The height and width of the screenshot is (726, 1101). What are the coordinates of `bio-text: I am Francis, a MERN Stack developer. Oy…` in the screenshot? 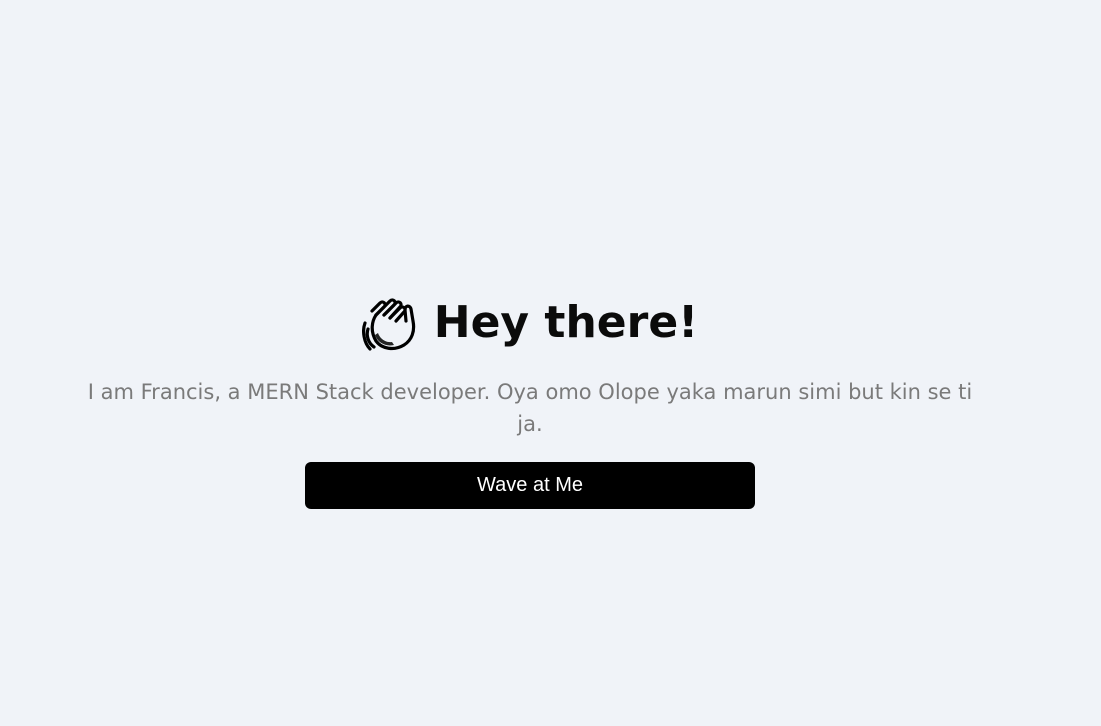 It's located at (530, 408).